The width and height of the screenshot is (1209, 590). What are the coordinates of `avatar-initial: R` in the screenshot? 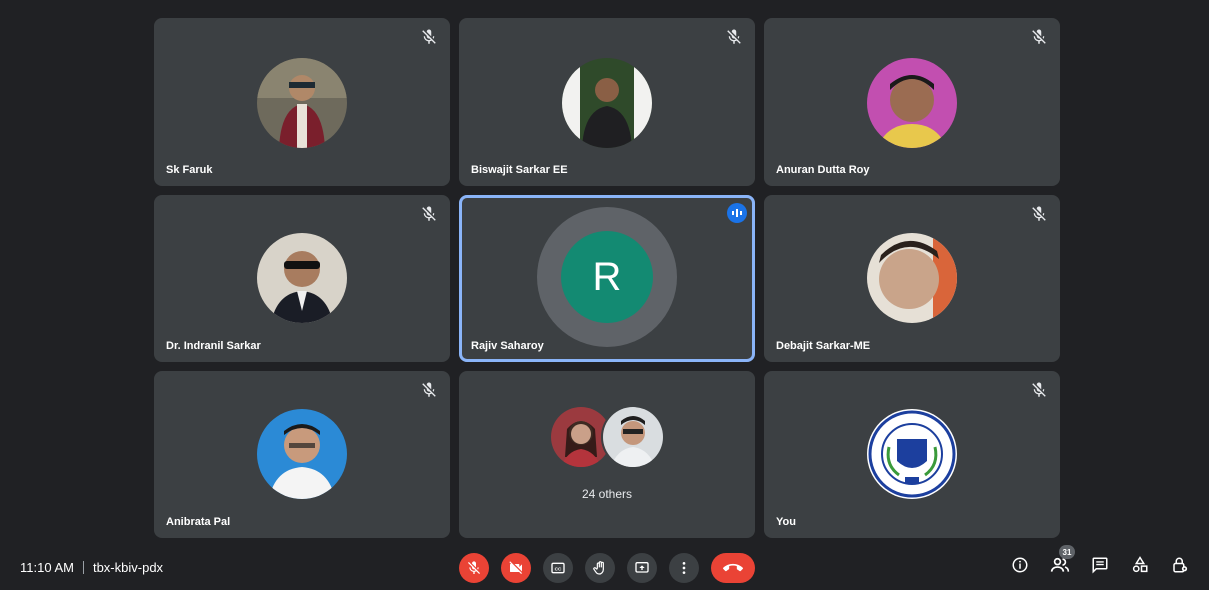 It's located at (607, 277).